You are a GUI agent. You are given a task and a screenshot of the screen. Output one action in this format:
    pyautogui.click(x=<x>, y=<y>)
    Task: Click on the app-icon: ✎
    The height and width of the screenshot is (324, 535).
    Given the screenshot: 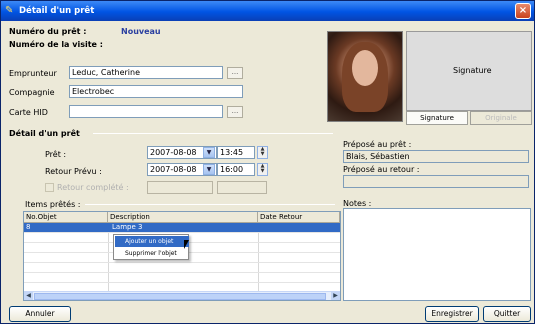 What is the action you would take?
    pyautogui.click(x=9, y=10)
    